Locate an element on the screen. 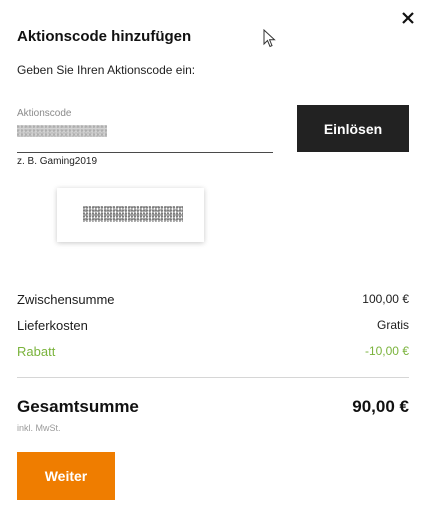  subtotal-value: 100,00 € is located at coordinates (385, 299).